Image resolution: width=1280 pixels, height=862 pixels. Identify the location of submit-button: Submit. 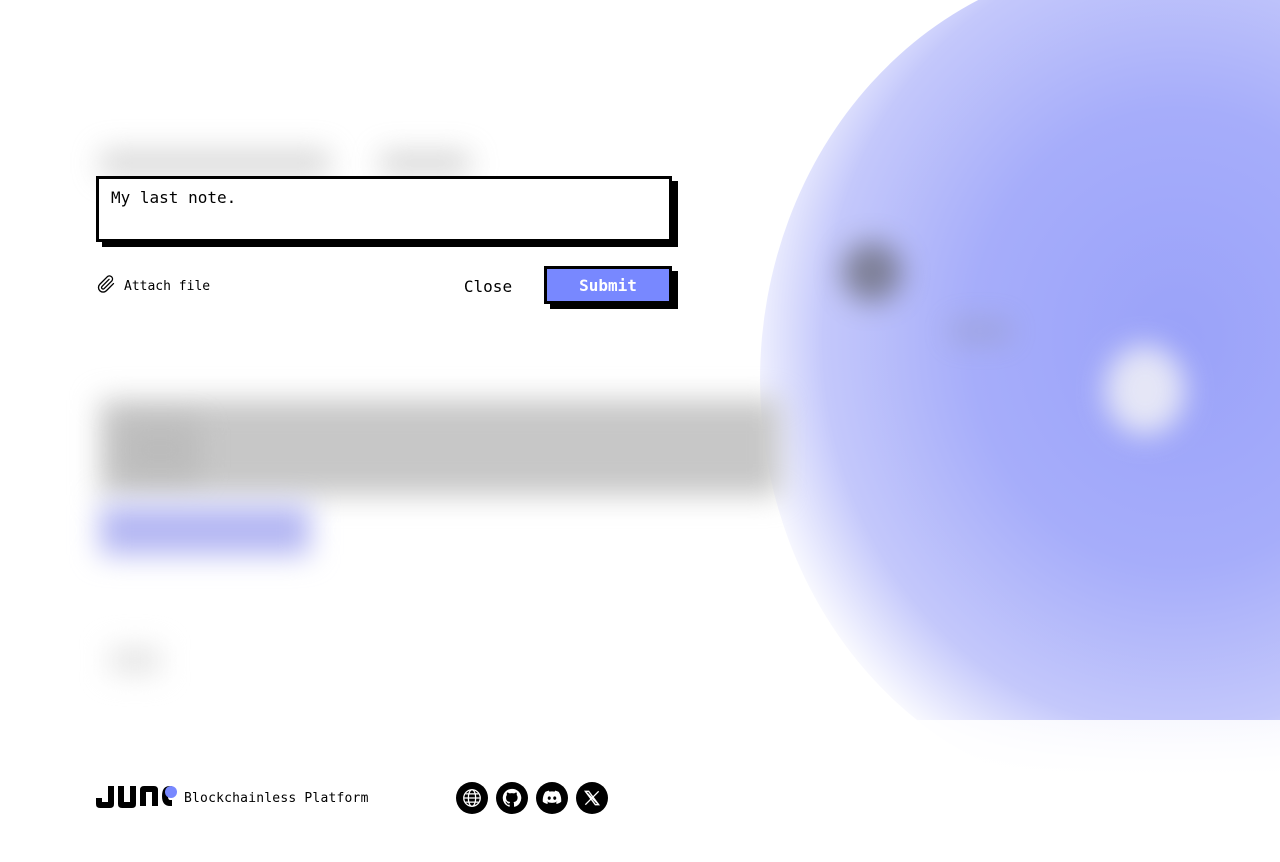
(608, 285).